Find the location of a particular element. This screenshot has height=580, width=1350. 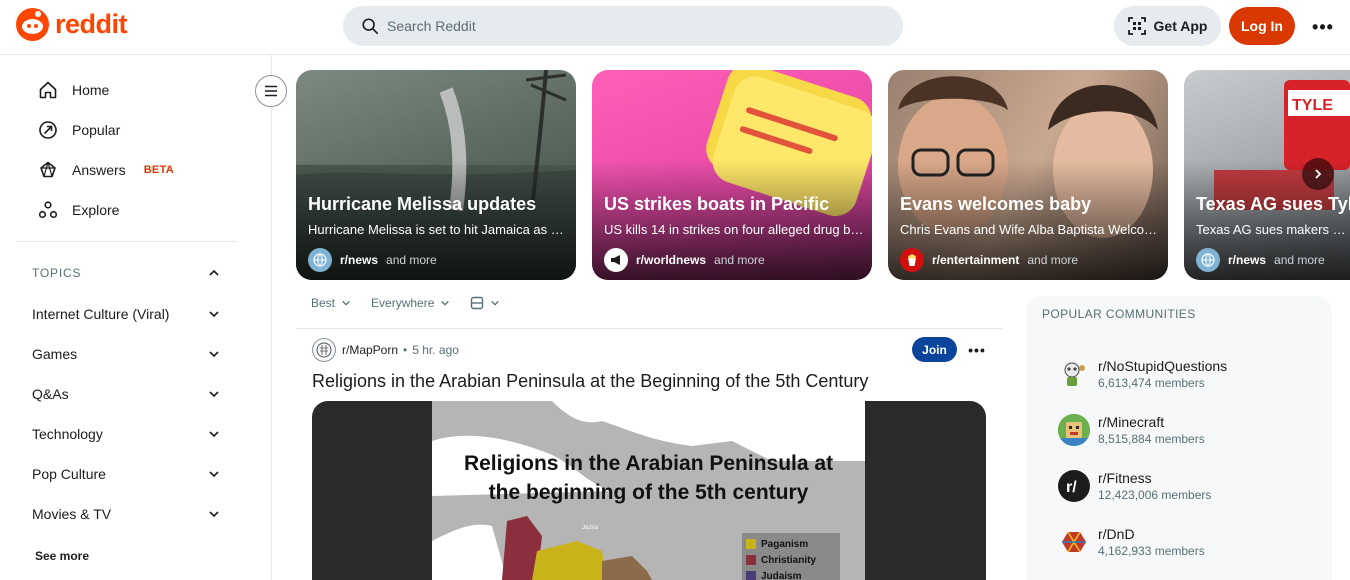

map-heading-line2: the beginning of the 5th century is located at coordinates (648, 492).